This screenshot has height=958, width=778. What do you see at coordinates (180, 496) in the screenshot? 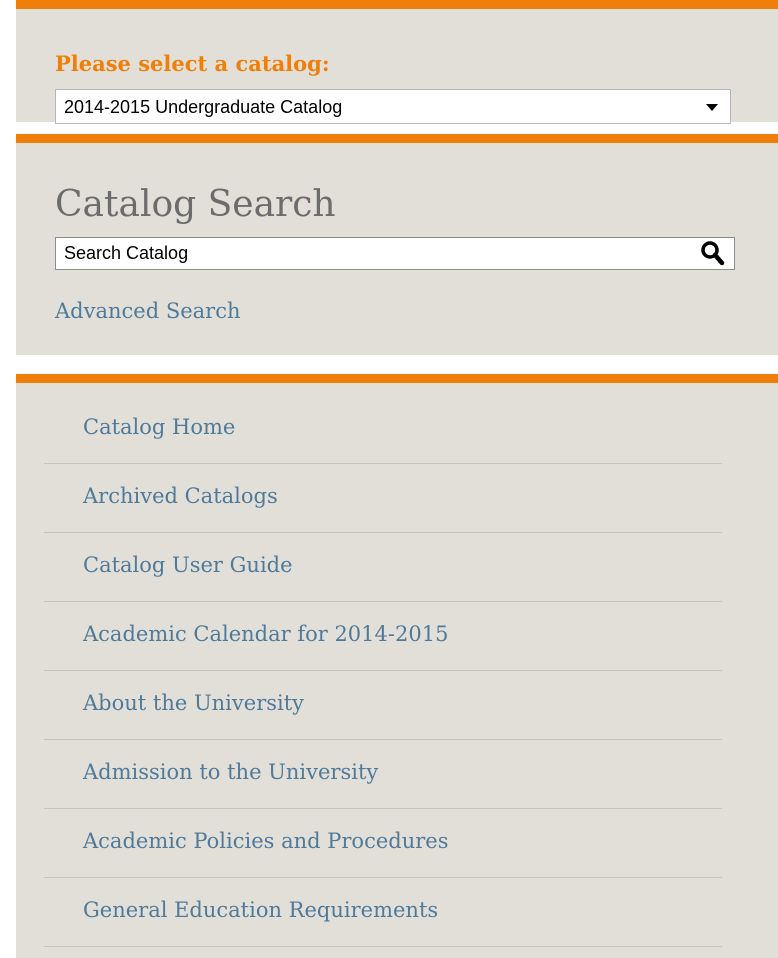
I see `nav-link-archived-catalogs: Archived Catalogs` at bounding box center [180, 496].